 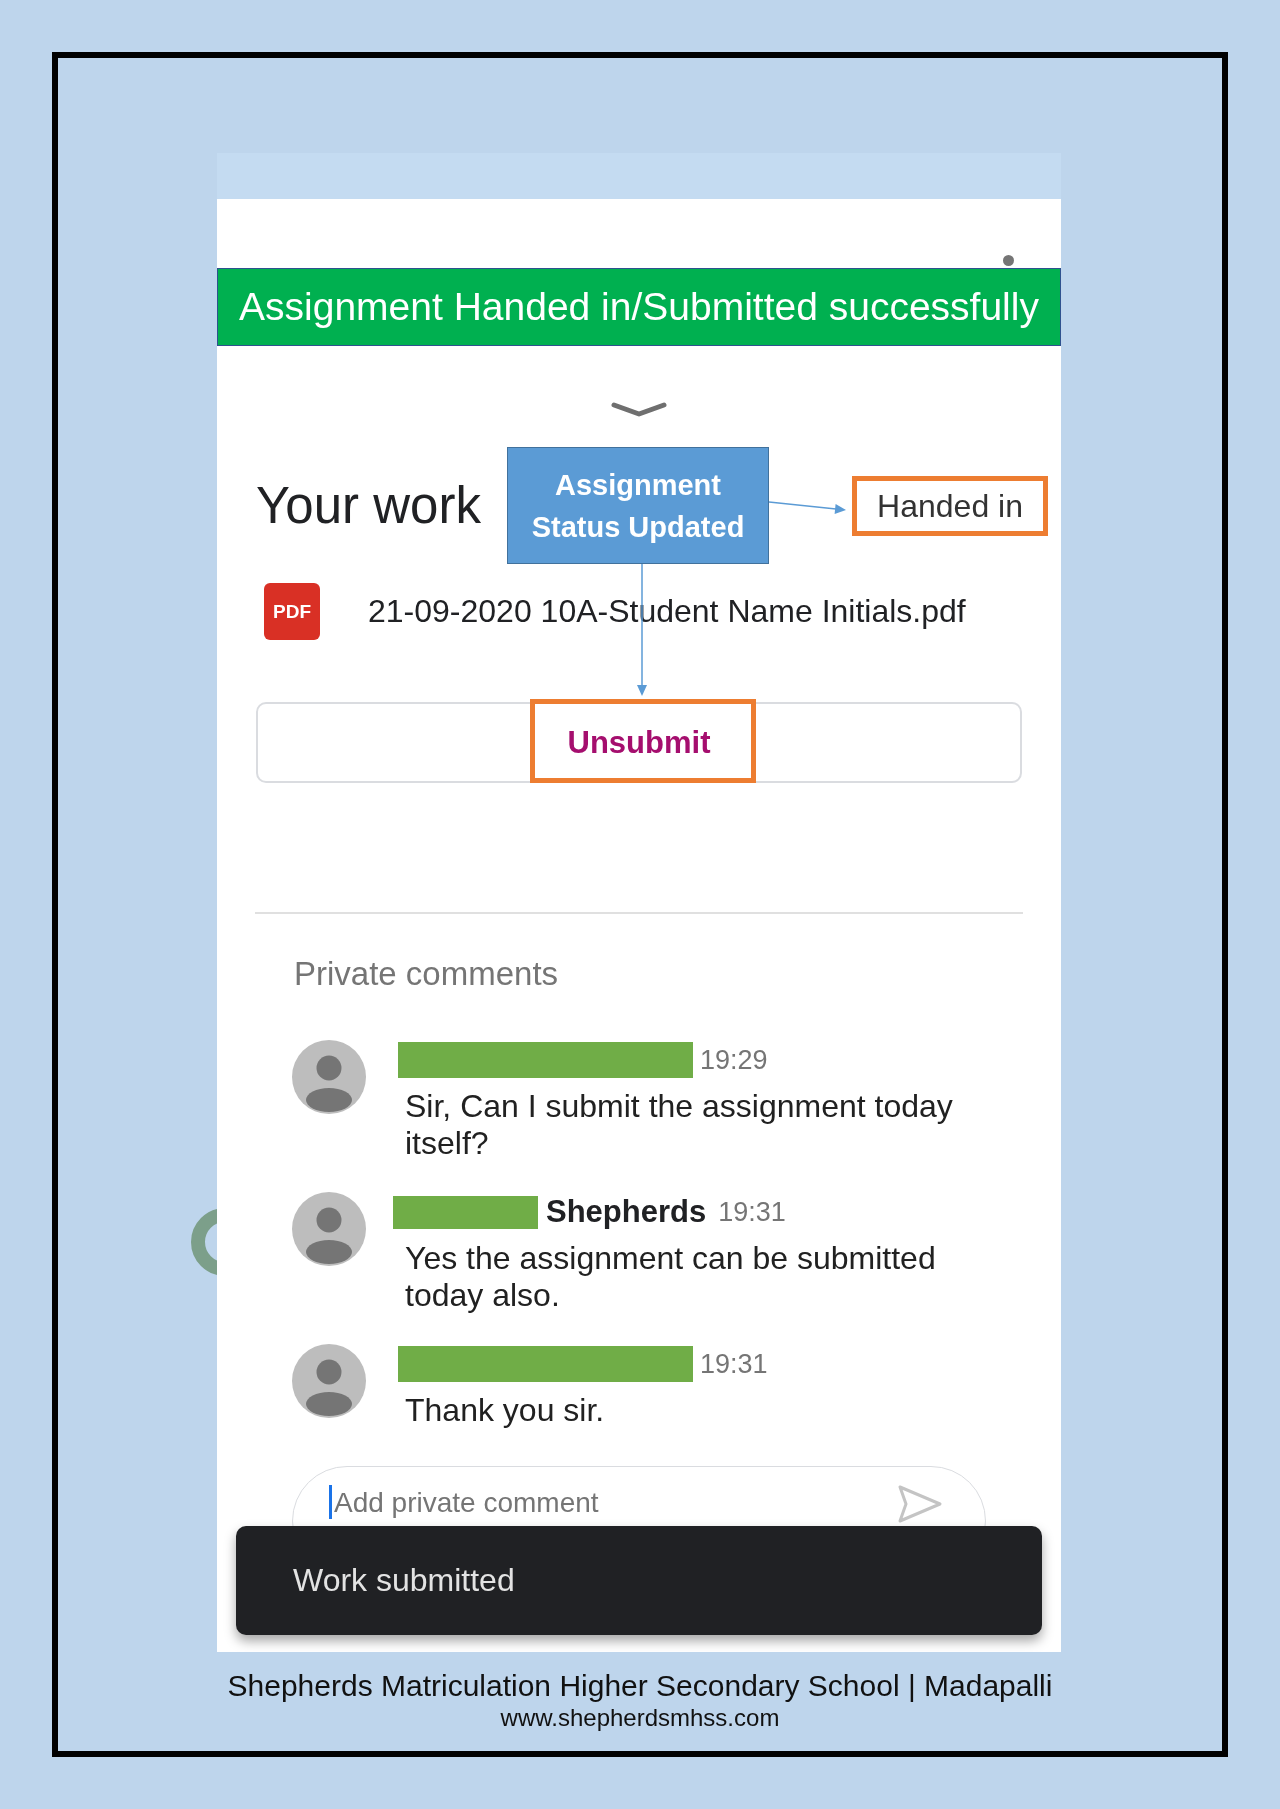 What do you see at coordinates (671, 1277) in the screenshot?
I see `comment-text: Yes the assignment can be submitted today also.` at bounding box center [671, 1277].